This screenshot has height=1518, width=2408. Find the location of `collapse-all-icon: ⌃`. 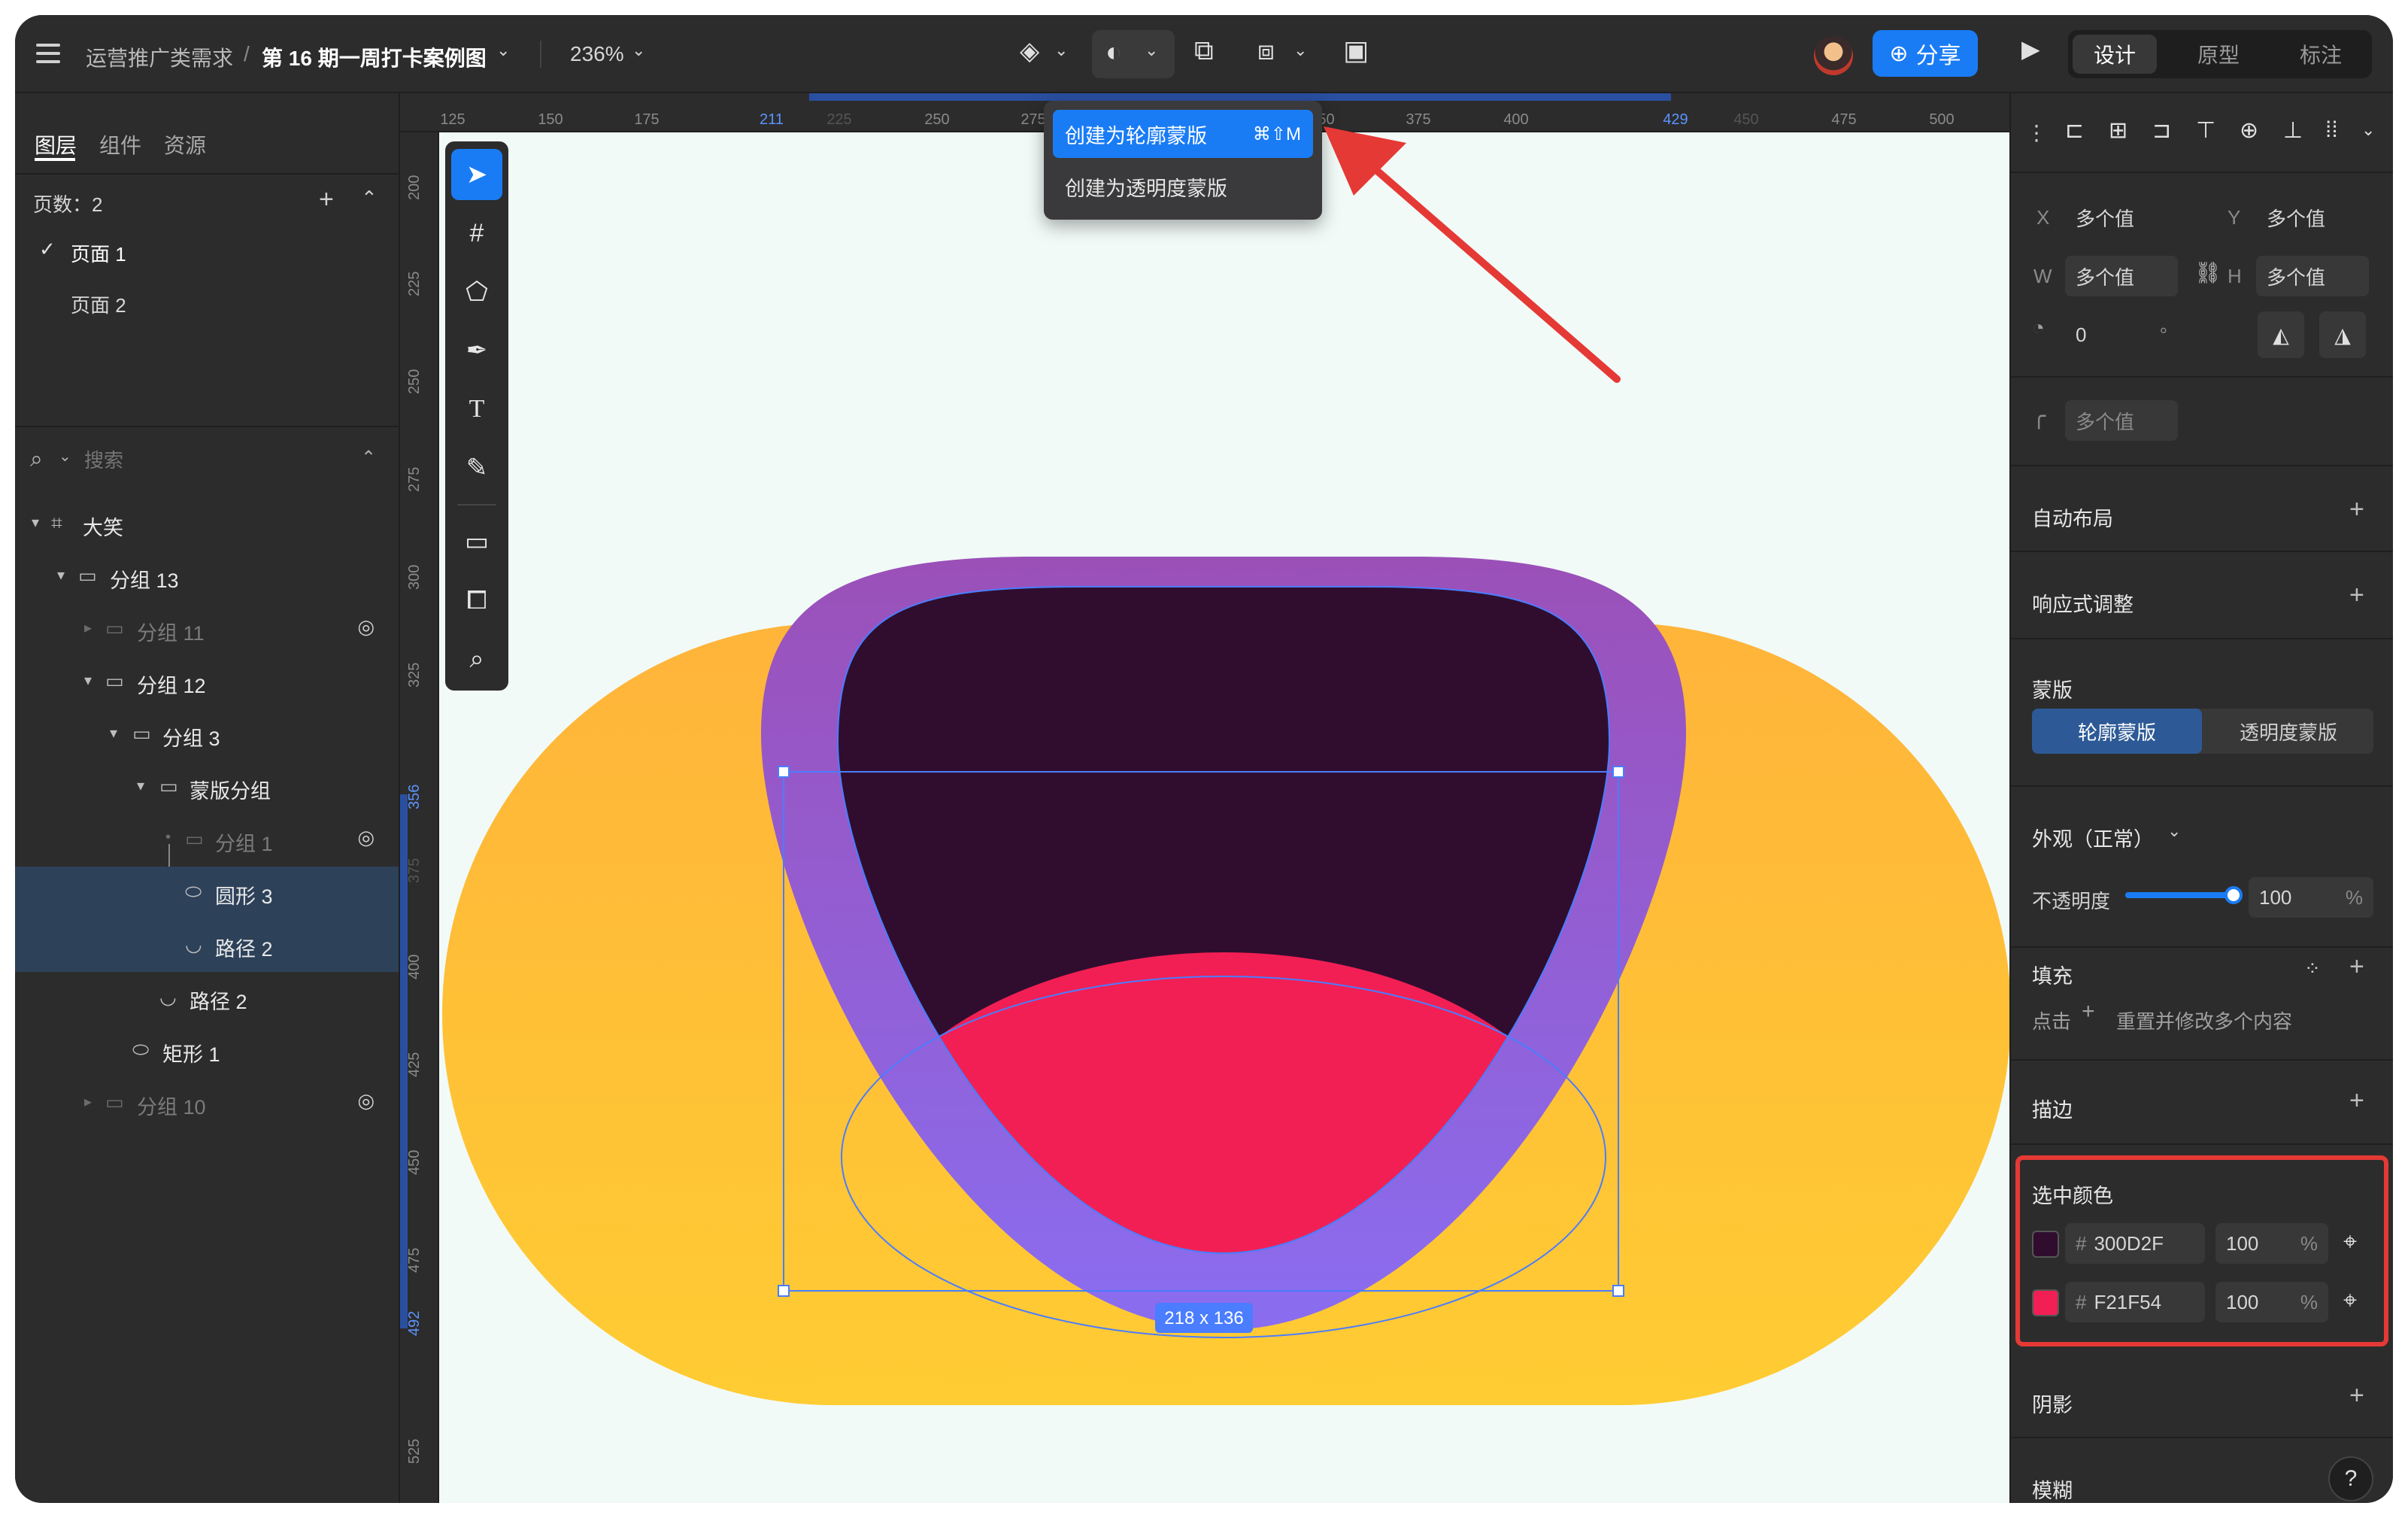

collapse-all-icon: ⌃ is located at coordinates (368, 458).